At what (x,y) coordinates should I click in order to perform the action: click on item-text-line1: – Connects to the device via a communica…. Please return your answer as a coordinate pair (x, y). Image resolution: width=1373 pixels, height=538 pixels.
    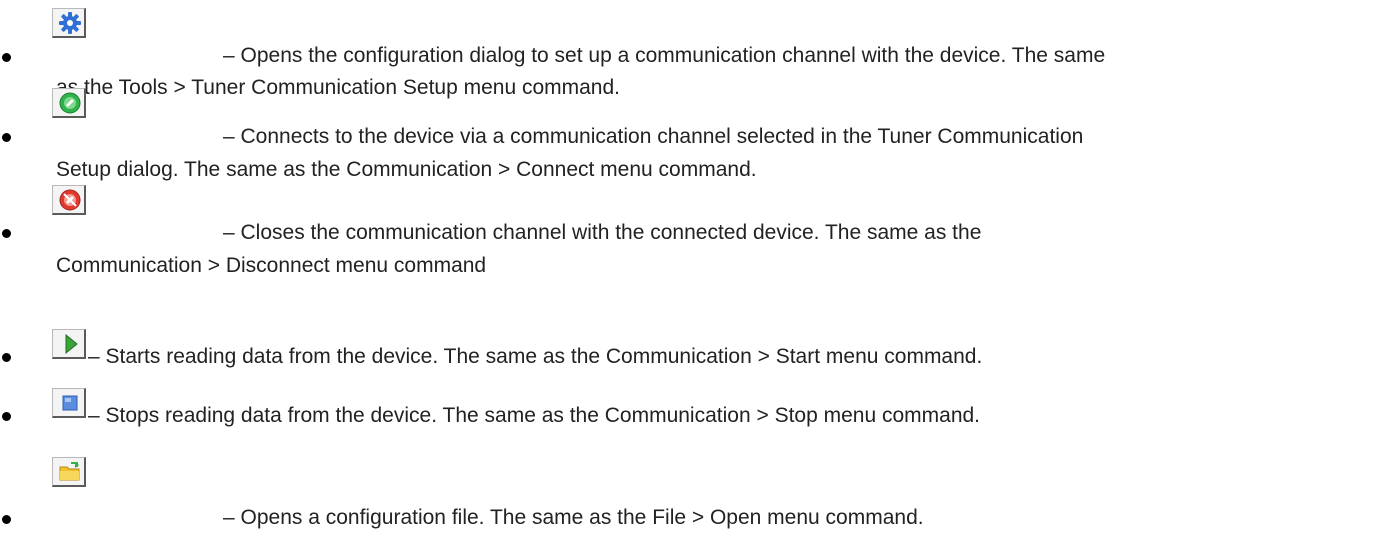
    Looking at the image, I should click on (653, 136).